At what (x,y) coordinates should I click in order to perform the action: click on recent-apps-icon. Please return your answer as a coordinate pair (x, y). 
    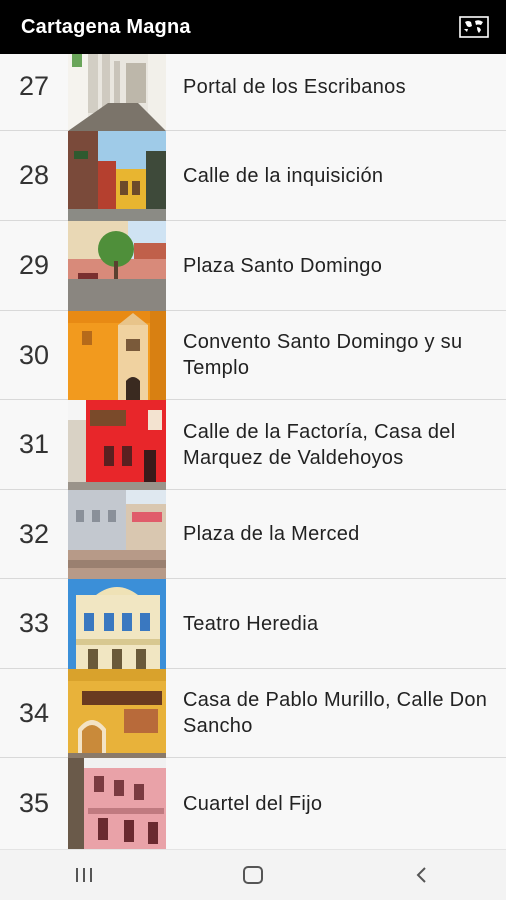
    Looking at the image, I should click on (84, 875).